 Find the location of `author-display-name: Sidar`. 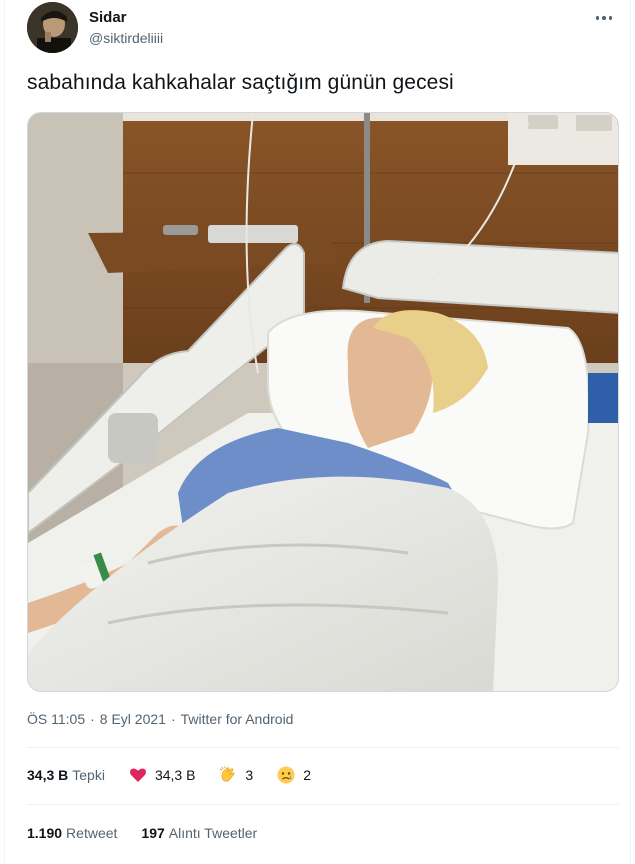

author-display-name: Sidar is located at coordinates (108, 17).